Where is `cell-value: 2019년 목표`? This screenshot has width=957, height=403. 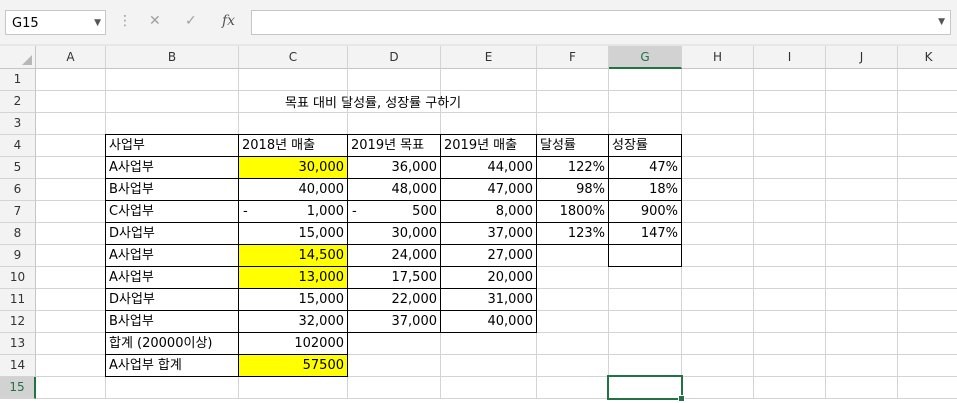 cell-value: 2019년 목표 is located at coordinates (388, 145).